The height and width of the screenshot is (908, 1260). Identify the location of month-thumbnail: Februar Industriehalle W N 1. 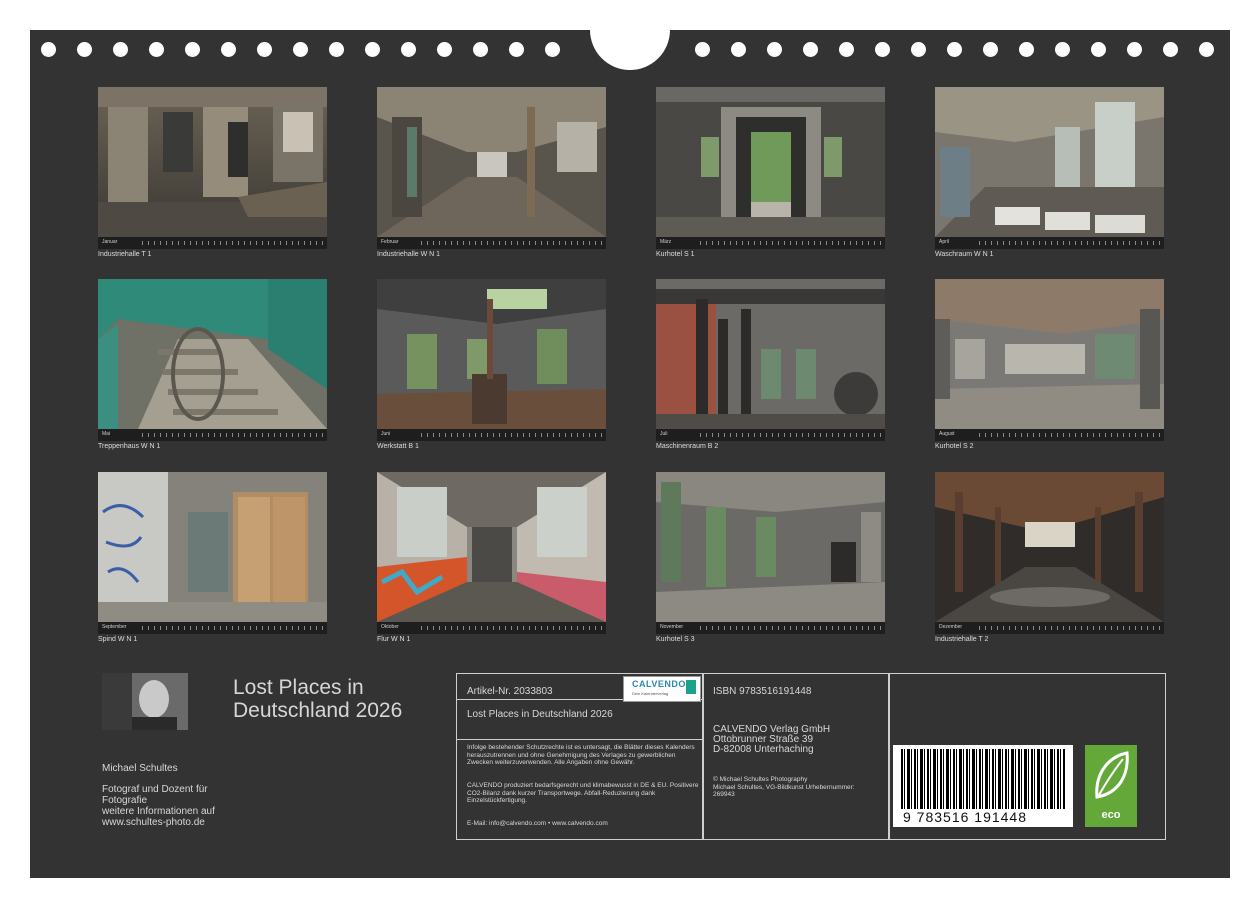
(491, 172).